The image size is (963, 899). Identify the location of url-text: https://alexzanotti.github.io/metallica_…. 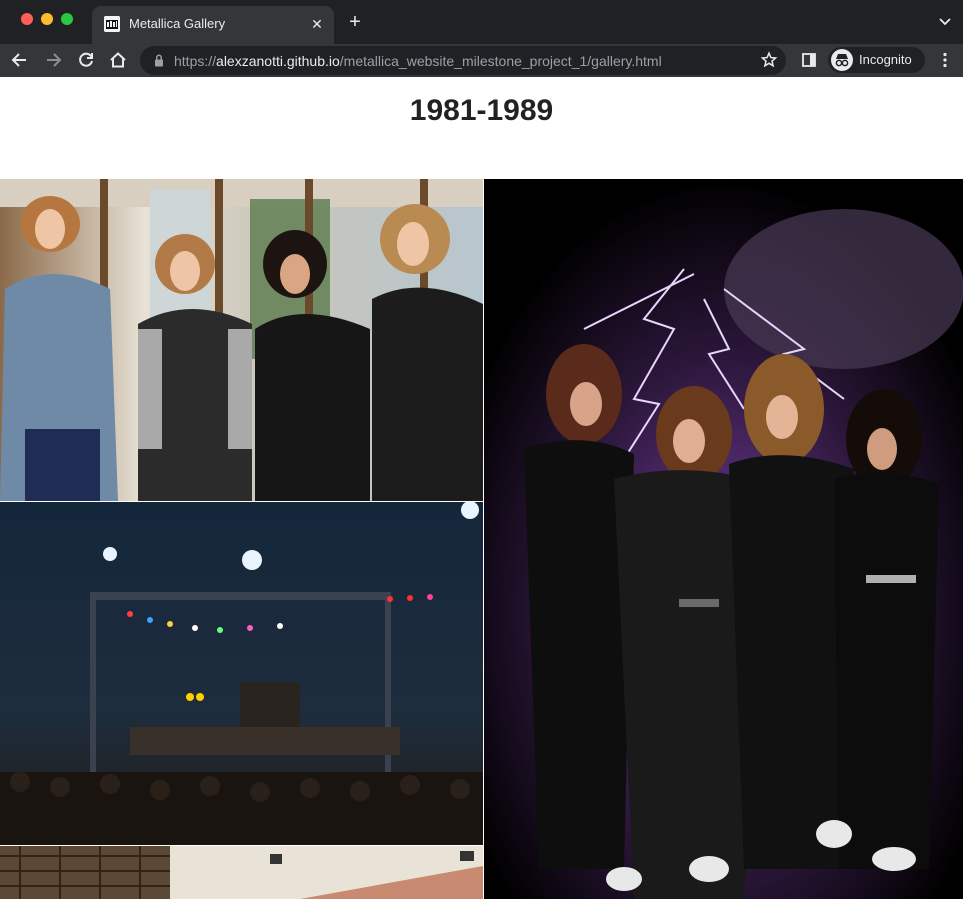
(418, 61).